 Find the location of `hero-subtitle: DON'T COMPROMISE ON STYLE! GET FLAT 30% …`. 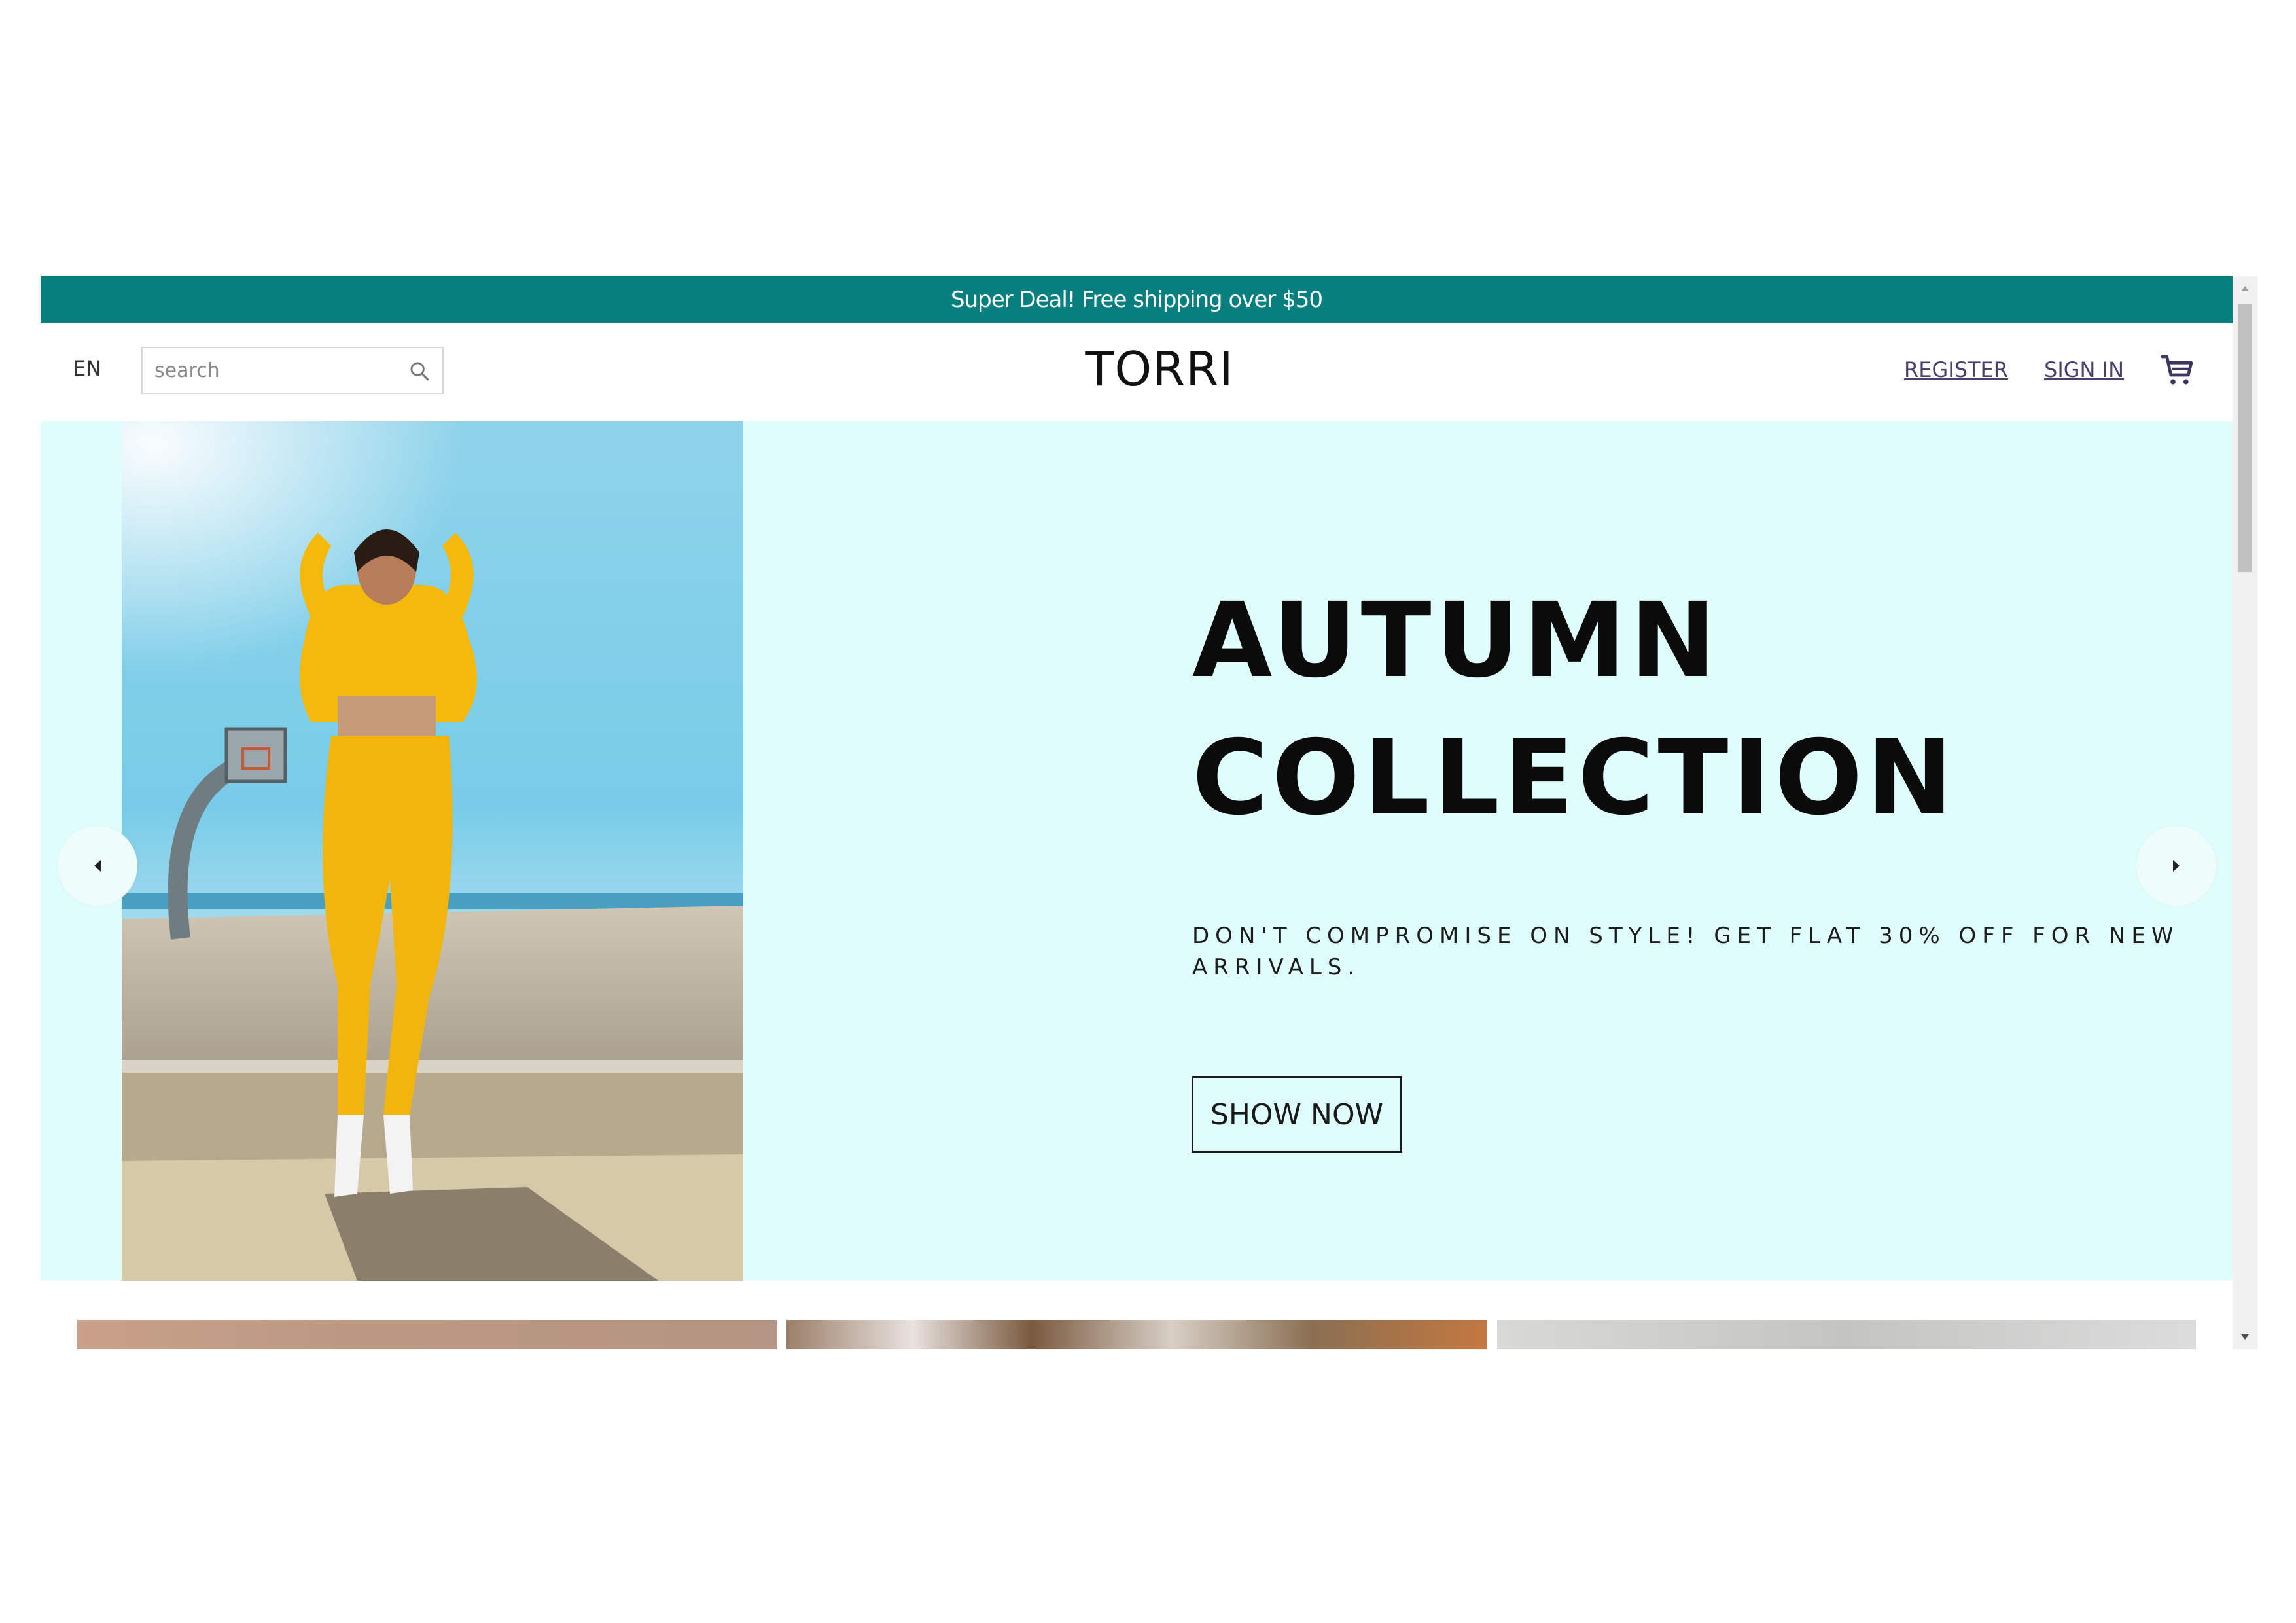

hero-subtitle: DON'T COMPROMISE ON STYLE! GET FLAT 30% … is located at coordinates (1686, 952).